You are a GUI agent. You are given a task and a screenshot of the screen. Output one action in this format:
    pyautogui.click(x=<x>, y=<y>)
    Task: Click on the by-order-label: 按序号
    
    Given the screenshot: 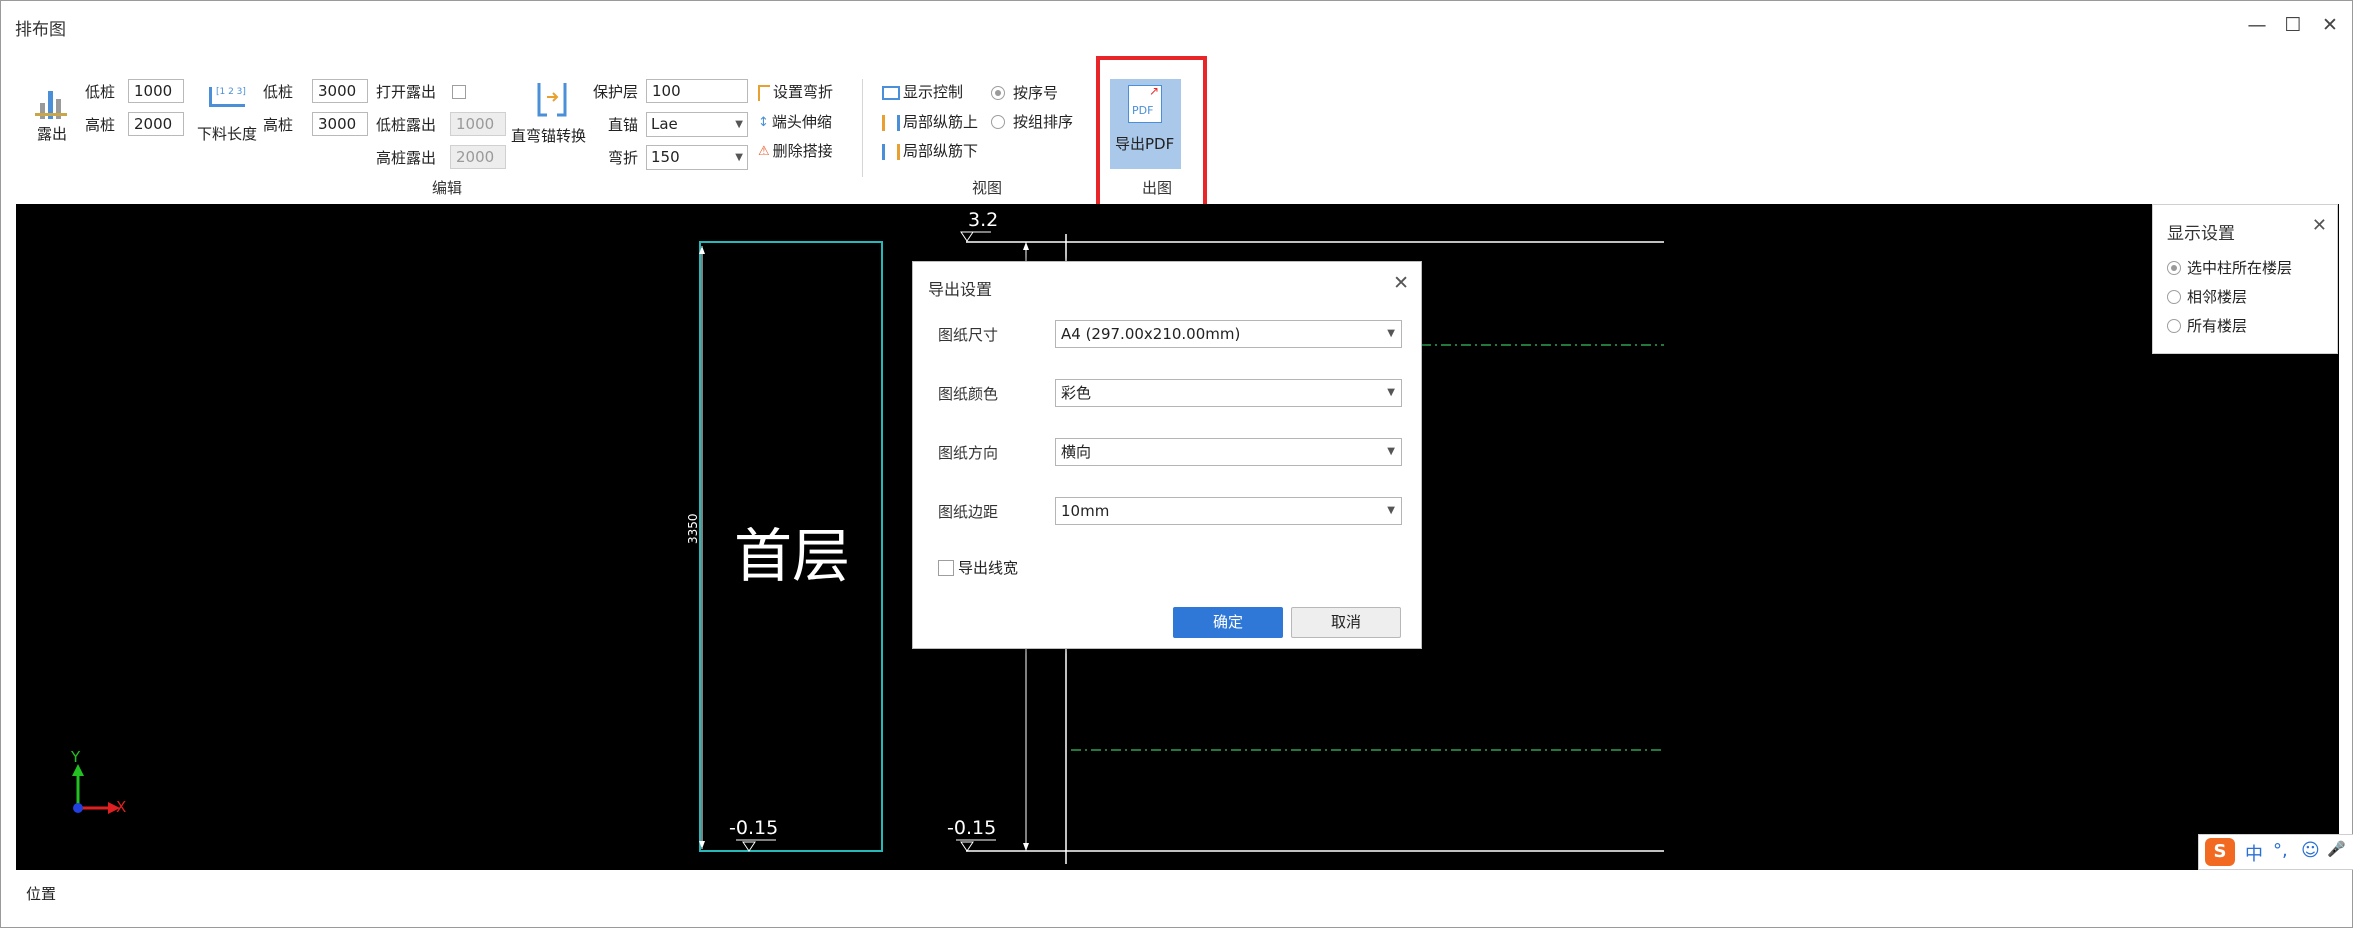 What is the action you would take?
    pyautogui.click(x=1036, y=93)
    